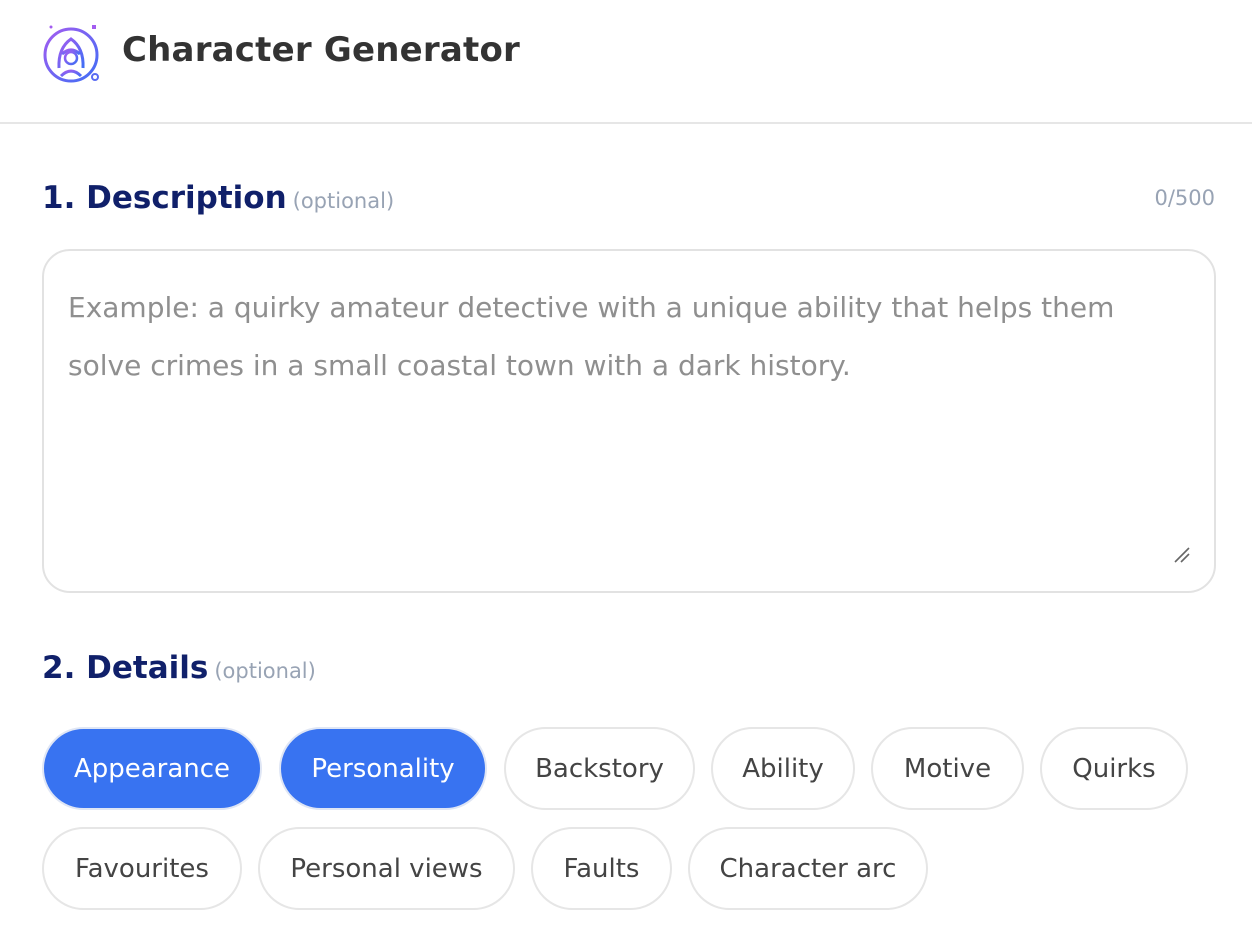 The height and width of the screenshot is (950, 1252). Describe the element at coordinates (142, 868) in the screenshot. I see `chip-favourites: Favourites` at that location.